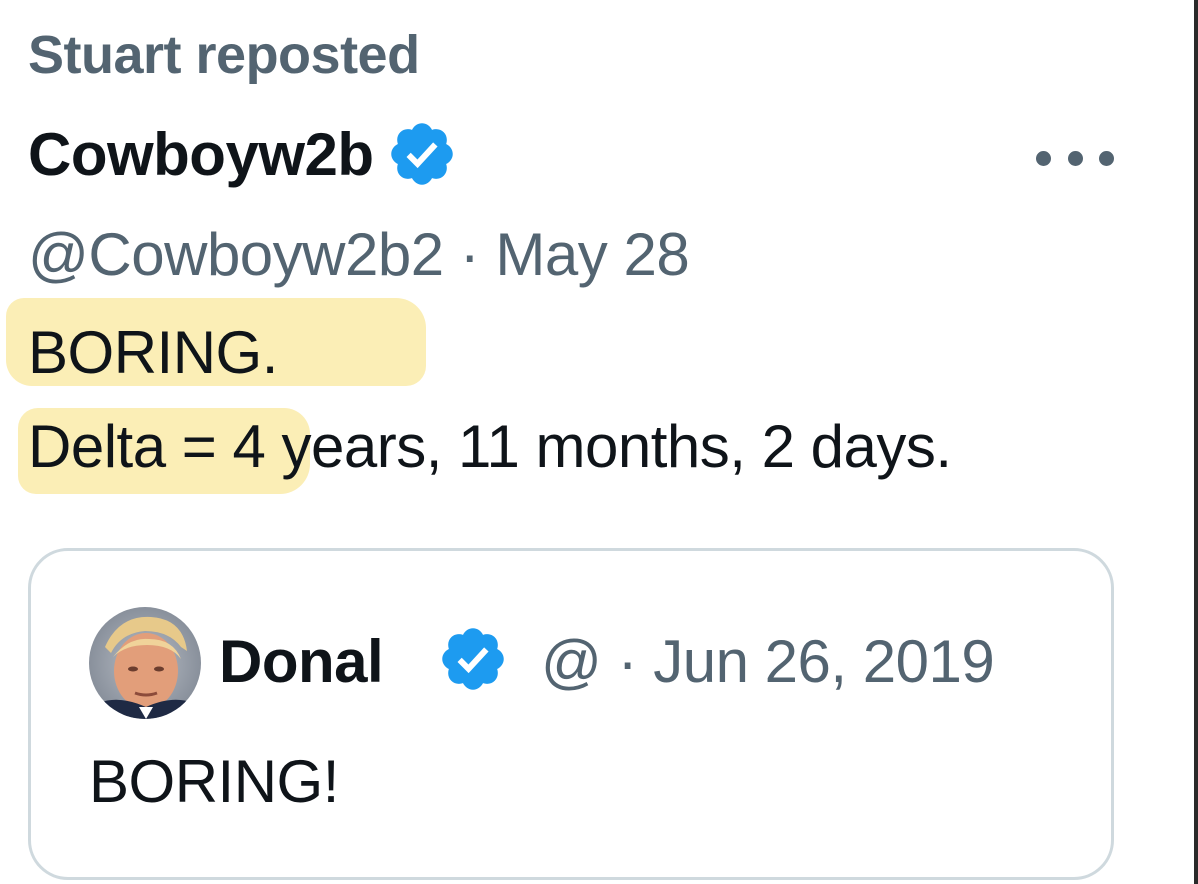 The image size is (1198, 884). What do you see at coordinates (224, 55) in the screenshot?
I see `repost-indicator: Stuart reposted` at bounding box center [224, 55].